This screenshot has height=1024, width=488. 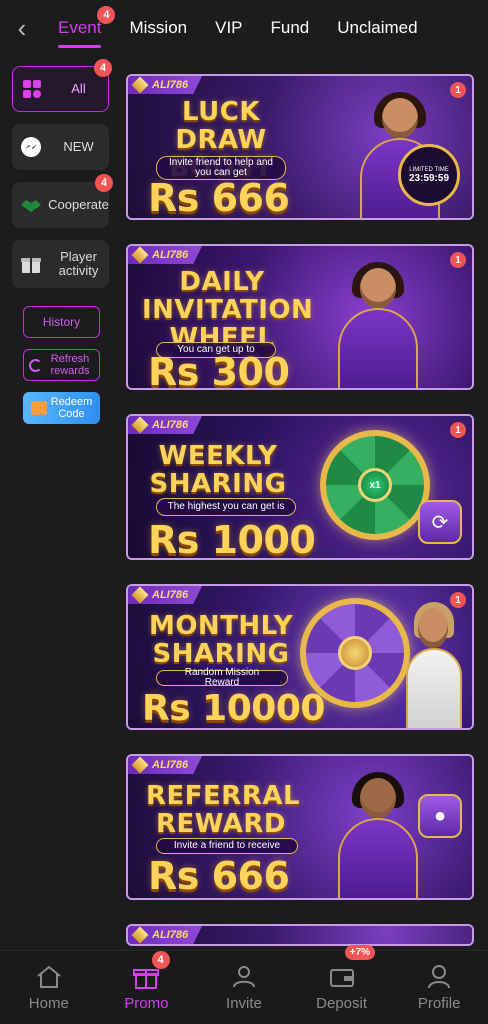 I want to click on redeem-label: Redeem Code, so click(x=71, y=407).